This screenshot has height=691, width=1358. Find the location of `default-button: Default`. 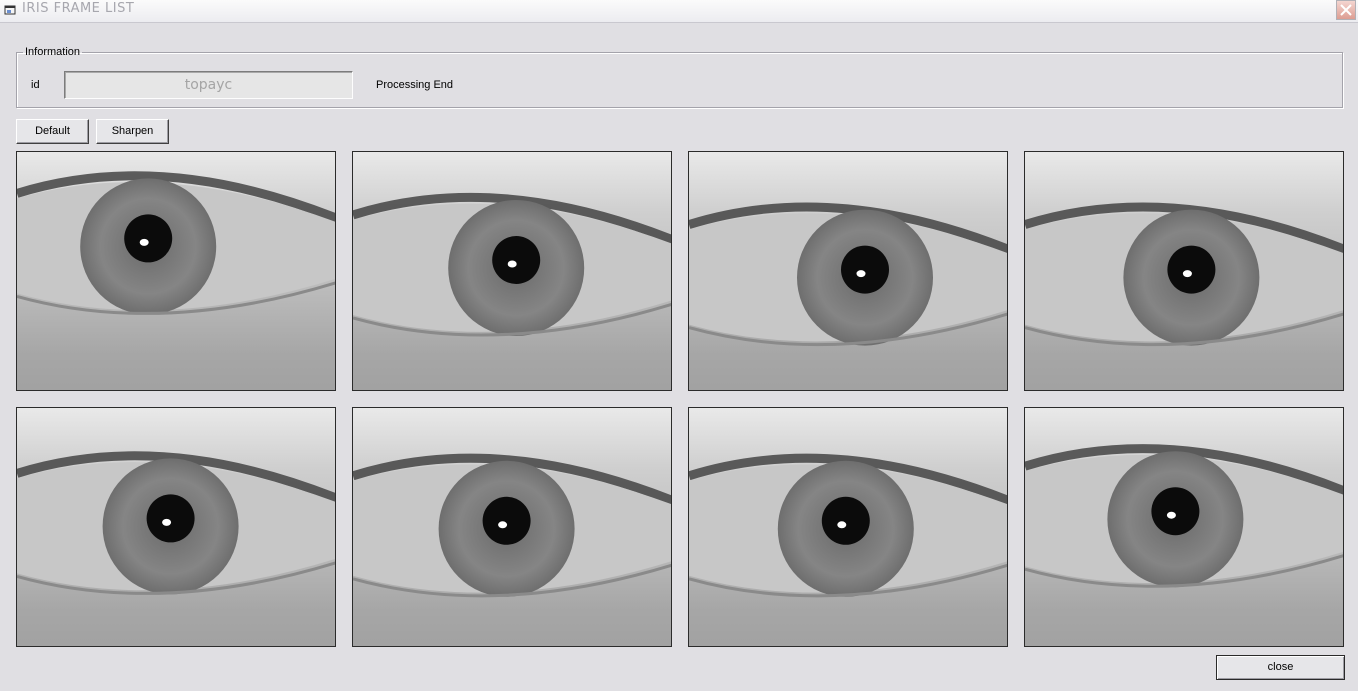

default-button: Default is located at coordinates (52, 131).